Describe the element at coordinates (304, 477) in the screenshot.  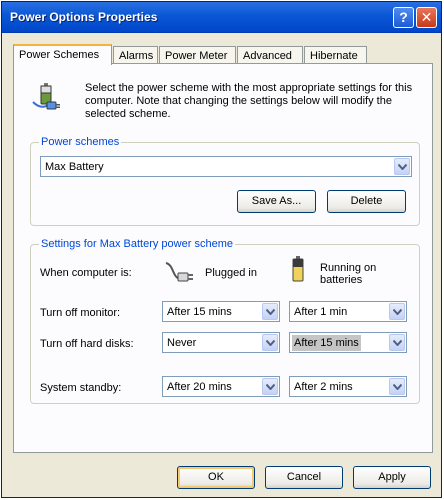
I see `cancel-button: Cancel` at that location.